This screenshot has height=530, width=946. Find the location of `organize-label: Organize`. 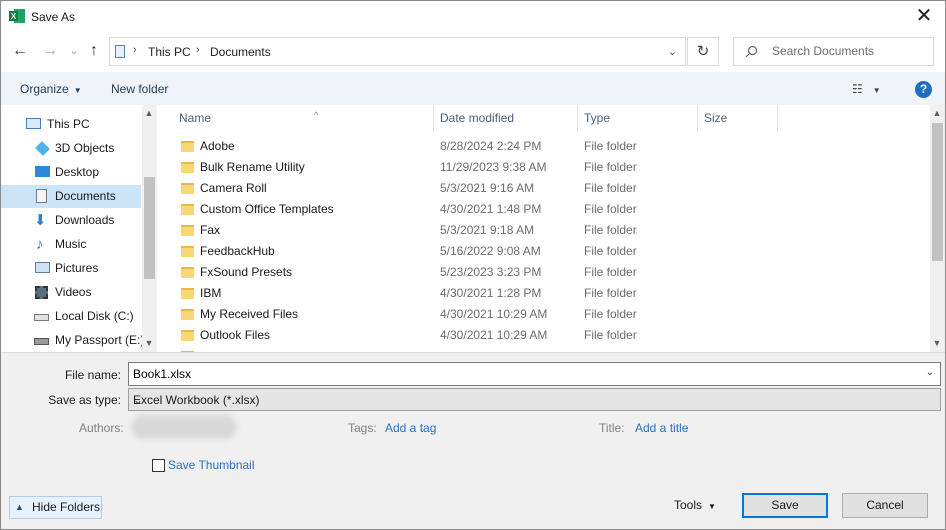

organize-label: Organize is located at coordinates (44, 89).